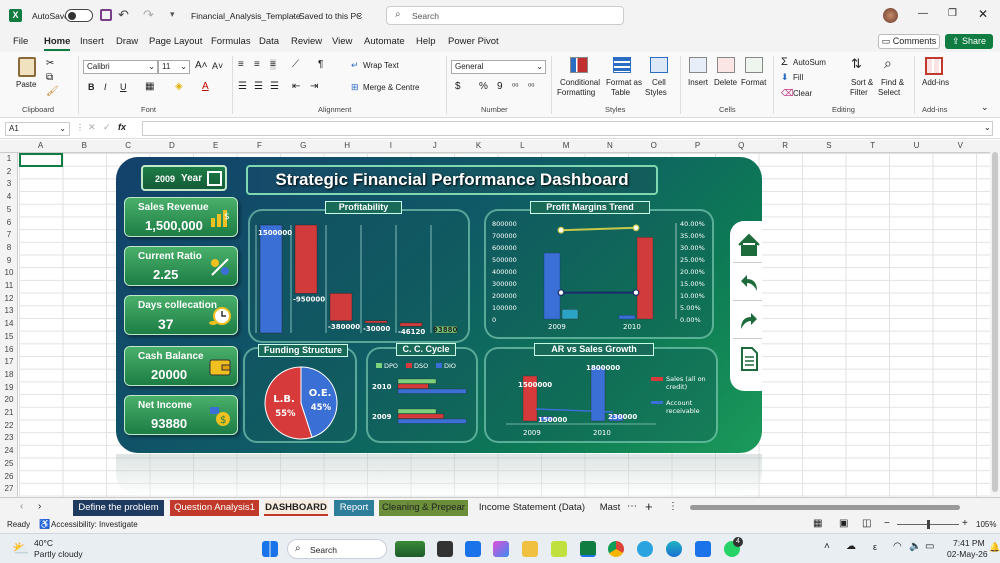 The height and width of the screenshot is (563, 1000). I want to click on zoom-level: 105%, so click(986, 524).